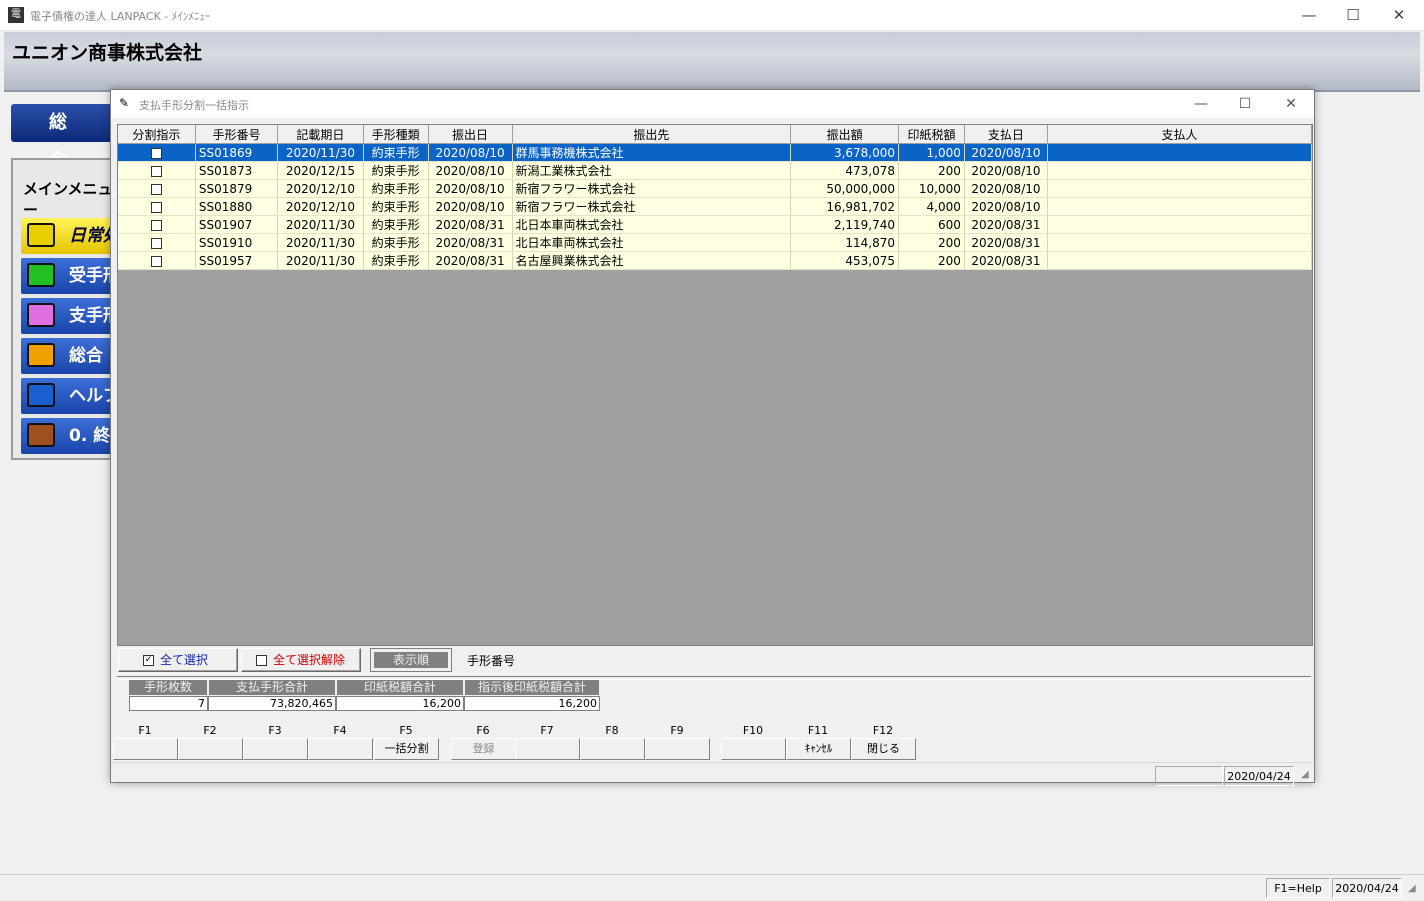 The width and height of the screenshot is (1424, 901). What do you see at coordinates (66, 137) in the screenshot?
I see `tab-sogo: 総 合` at bounding box center [66, 137].